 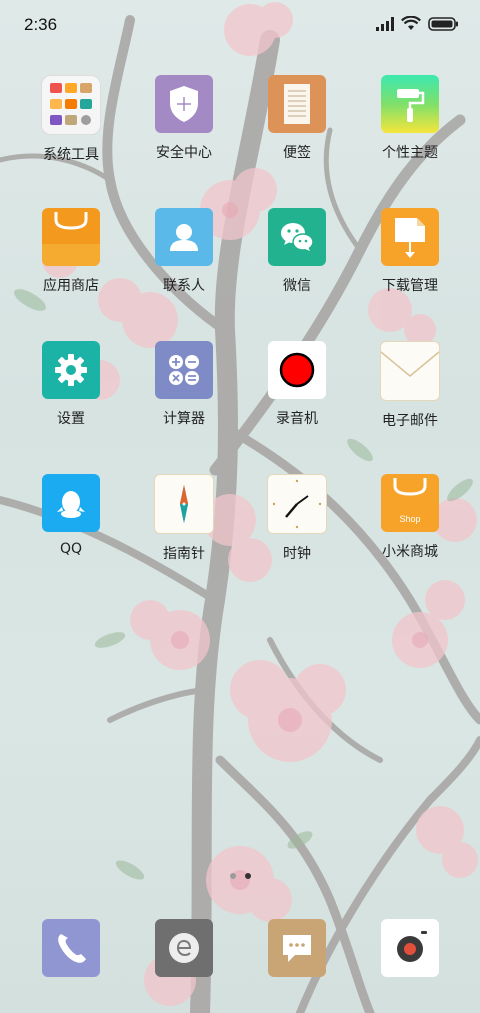 I want to click on phone-icon, so click(x=71, y=948).